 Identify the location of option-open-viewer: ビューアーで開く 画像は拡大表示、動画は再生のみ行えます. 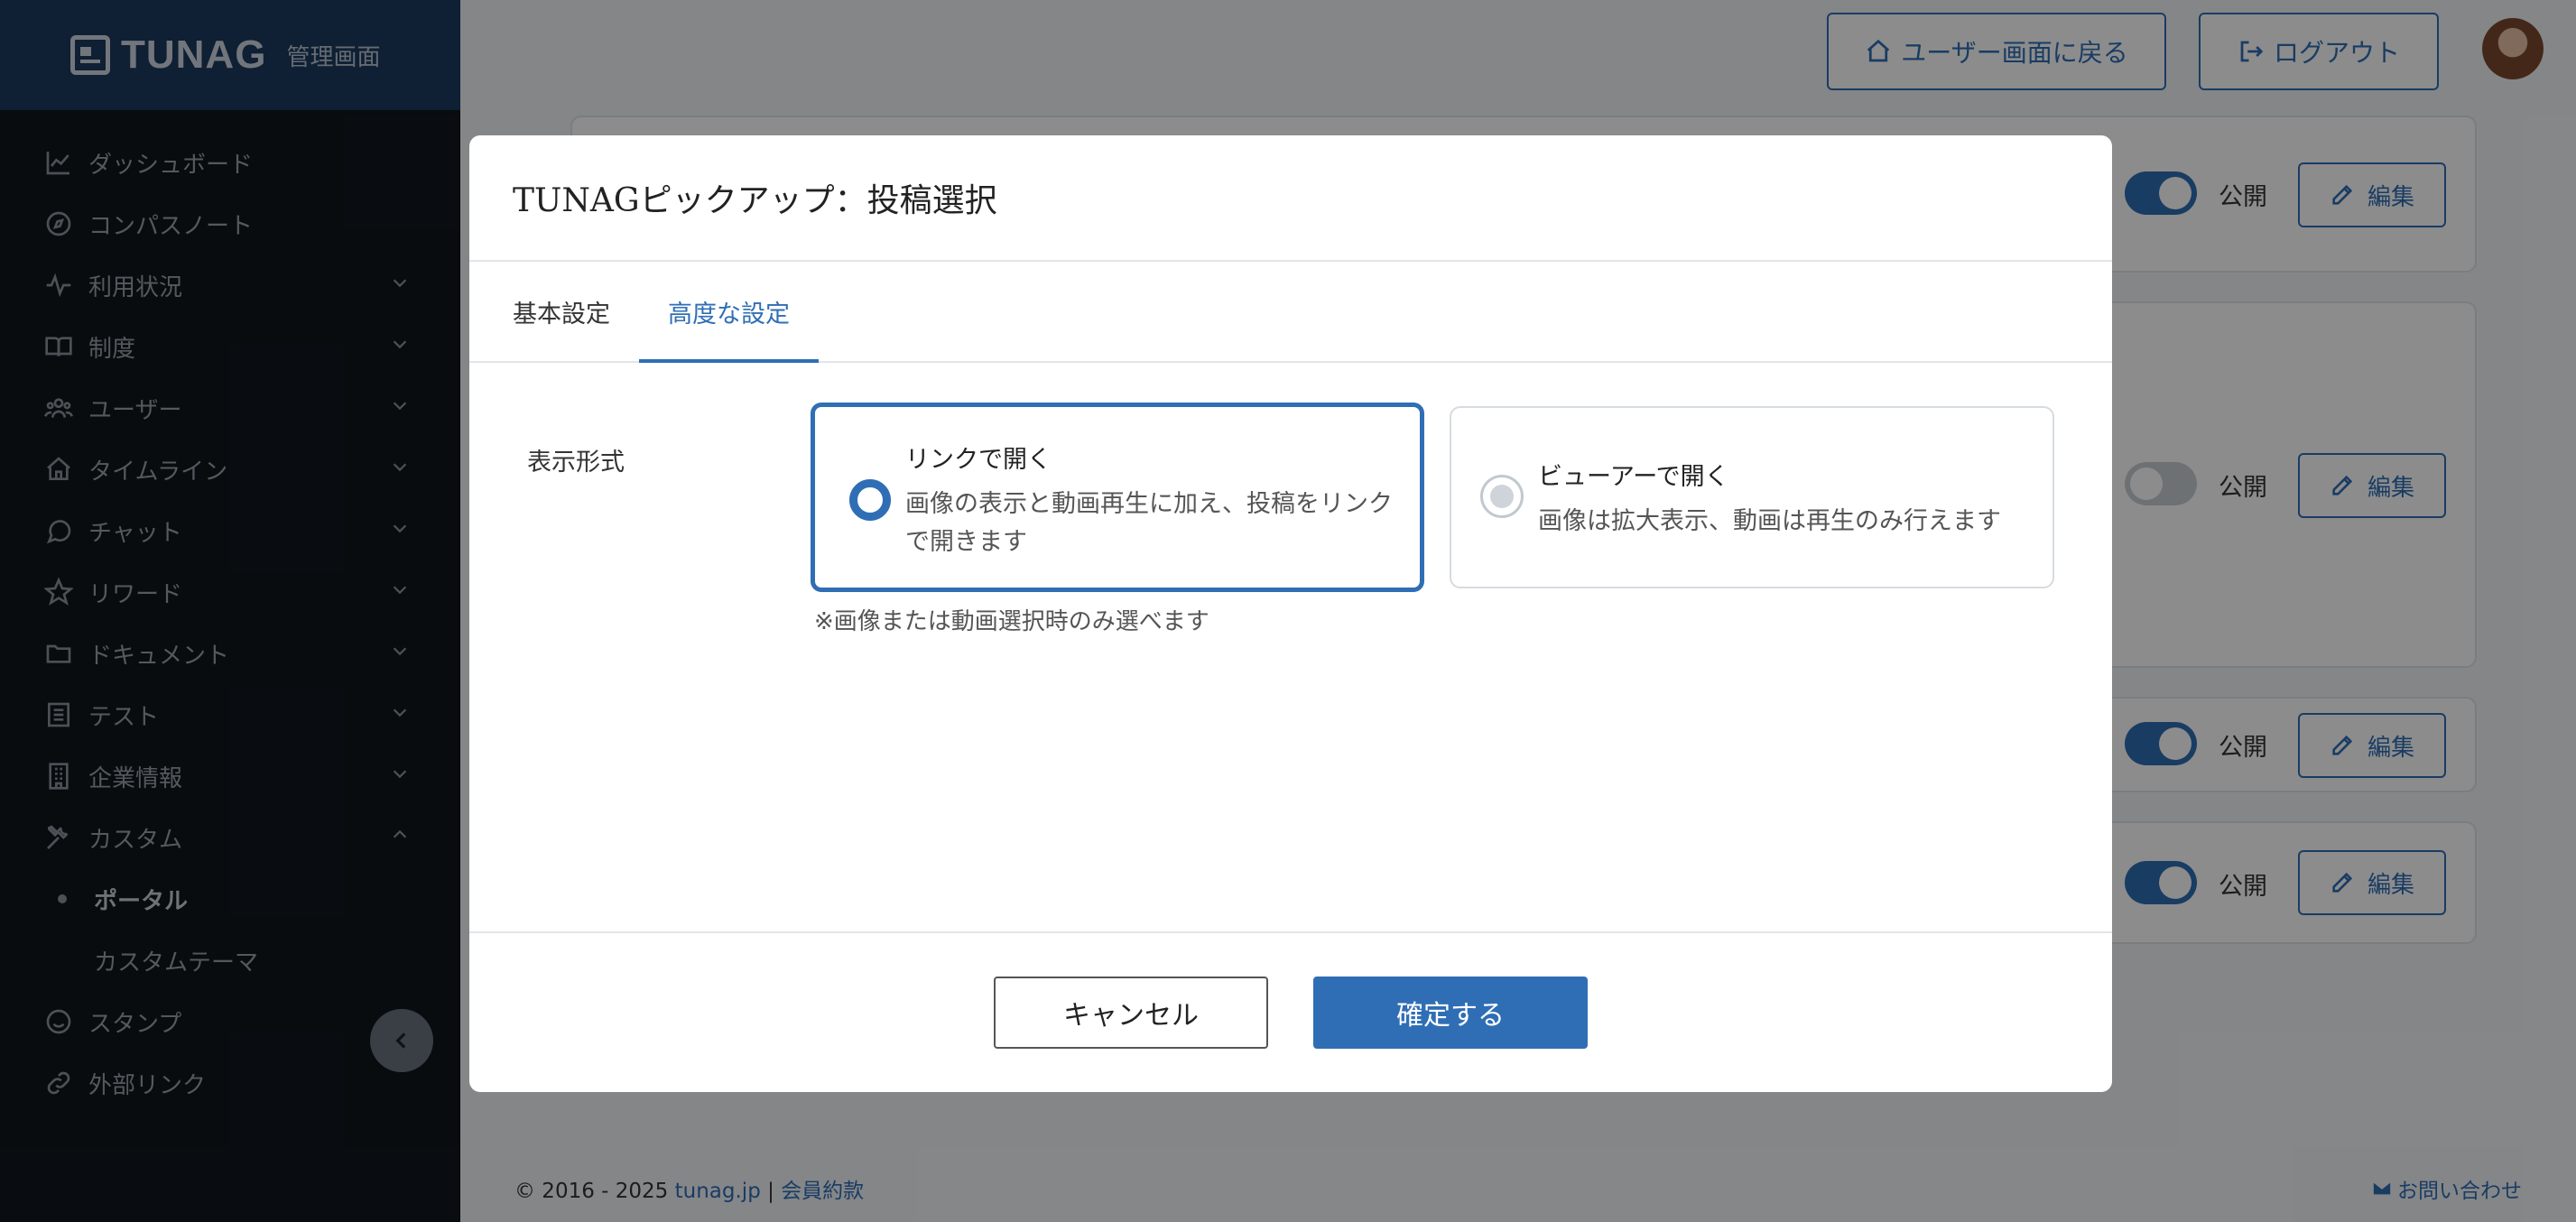
(1752, 497).